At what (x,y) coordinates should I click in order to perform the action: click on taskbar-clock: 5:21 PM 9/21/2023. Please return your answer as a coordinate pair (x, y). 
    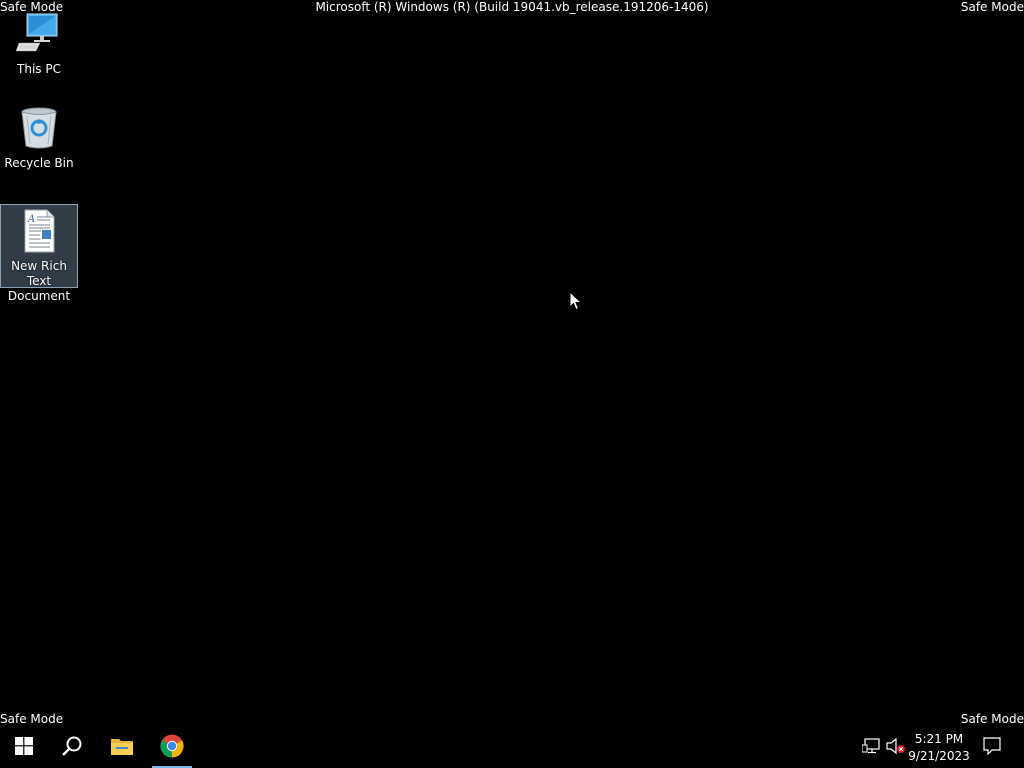
    Looking at the image, I should click on (939, 748).